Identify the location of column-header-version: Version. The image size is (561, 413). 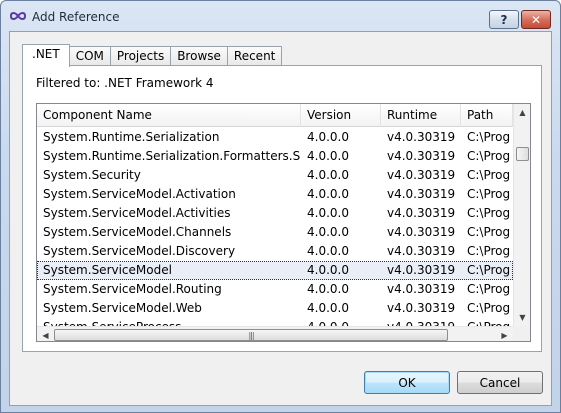
(341, 115).